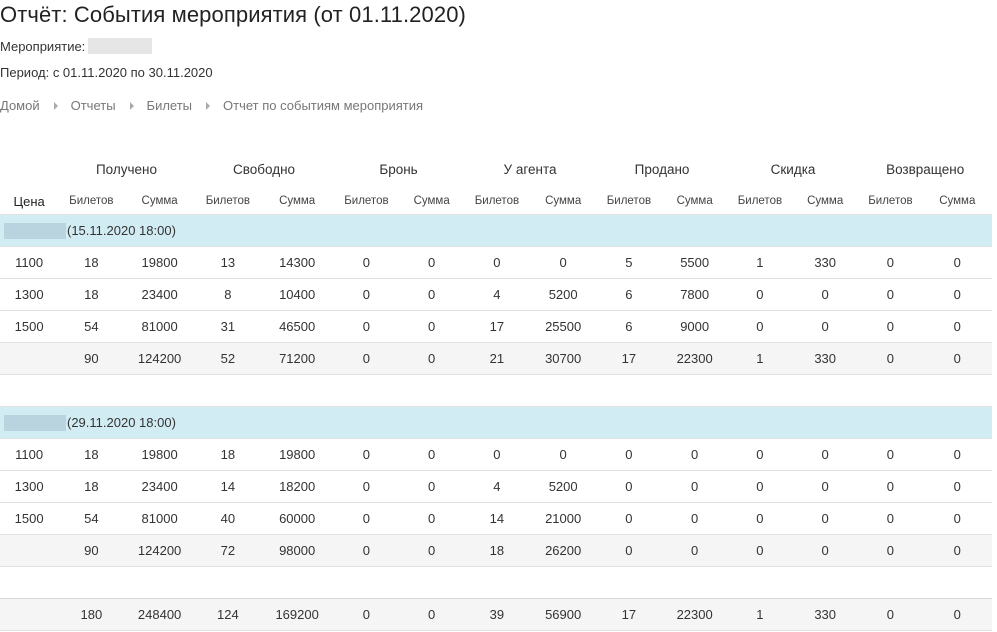 The width and height of the screenshot is (997, 632). I want to click on price-cell: 1300, so click(29, 294).